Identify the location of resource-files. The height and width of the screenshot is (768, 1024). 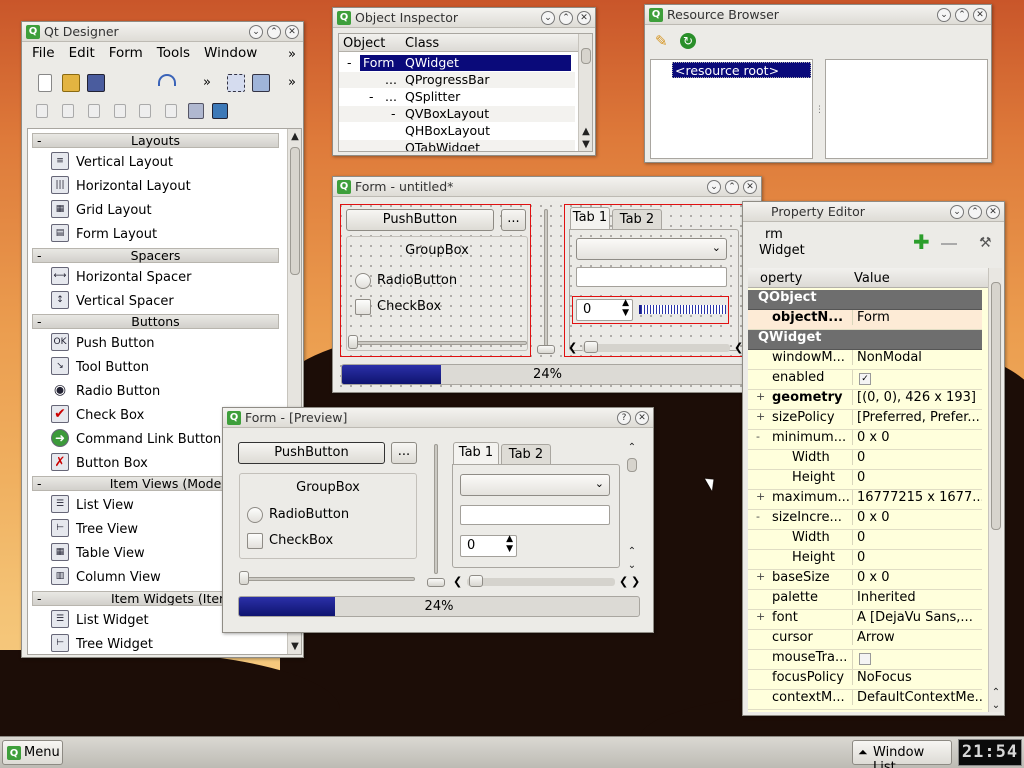
(906, 109).